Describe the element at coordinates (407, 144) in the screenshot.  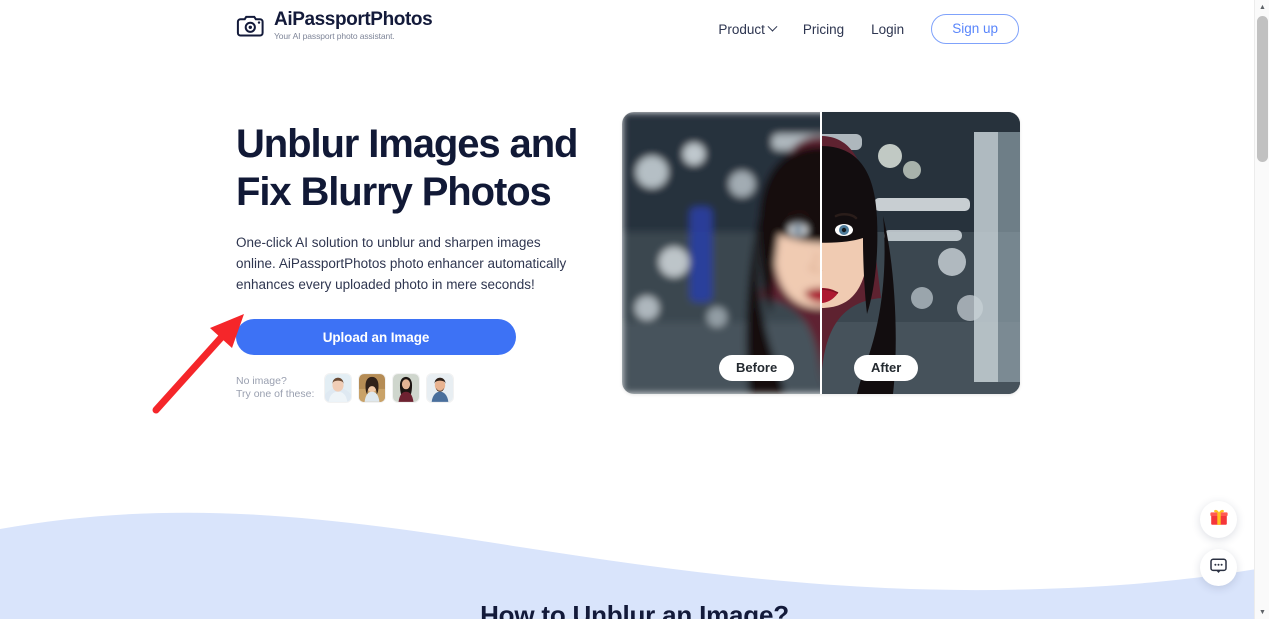
I see `hero-title-line-1: Unblur Images and` at that location.